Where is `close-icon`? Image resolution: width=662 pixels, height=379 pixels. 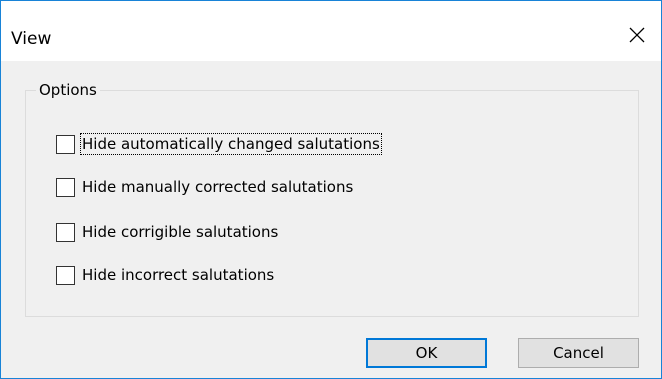
close-icon is located at coordinates (637, 35).